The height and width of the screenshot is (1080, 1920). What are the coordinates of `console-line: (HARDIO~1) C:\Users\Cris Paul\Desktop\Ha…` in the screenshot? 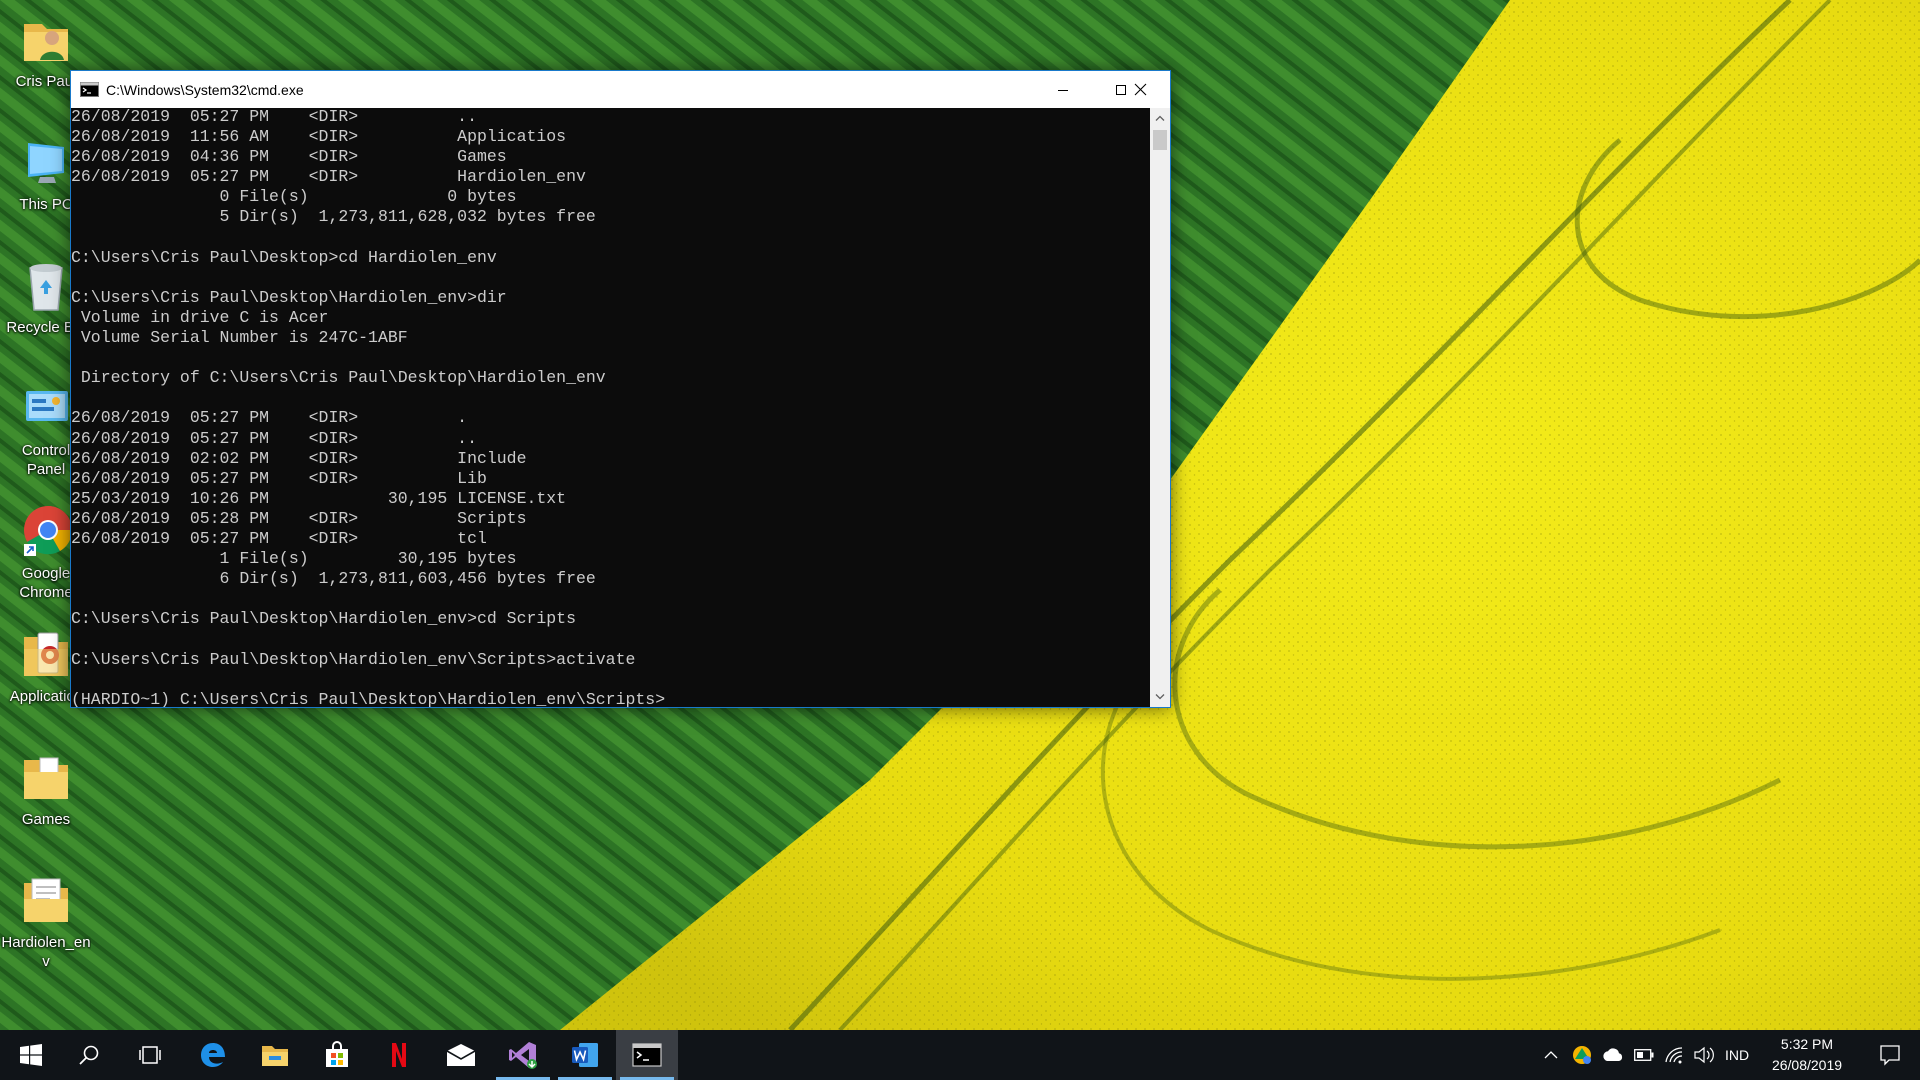 It's located at (368, 698).